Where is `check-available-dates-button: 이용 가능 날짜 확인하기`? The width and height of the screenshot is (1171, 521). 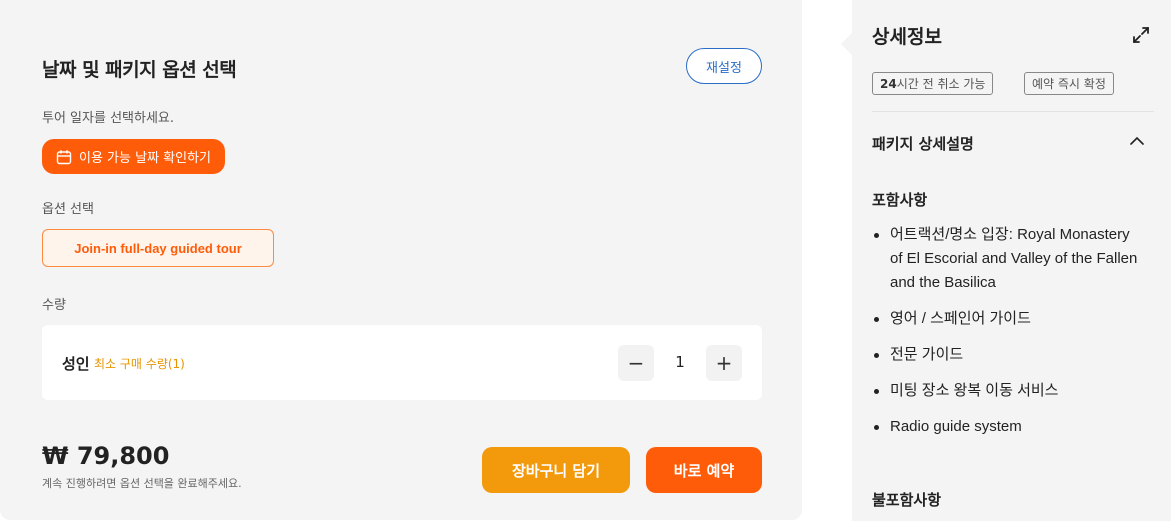 check-available-dates-button: 이용 가능 날짜 확인하기 is located at coordinates (133, 156).